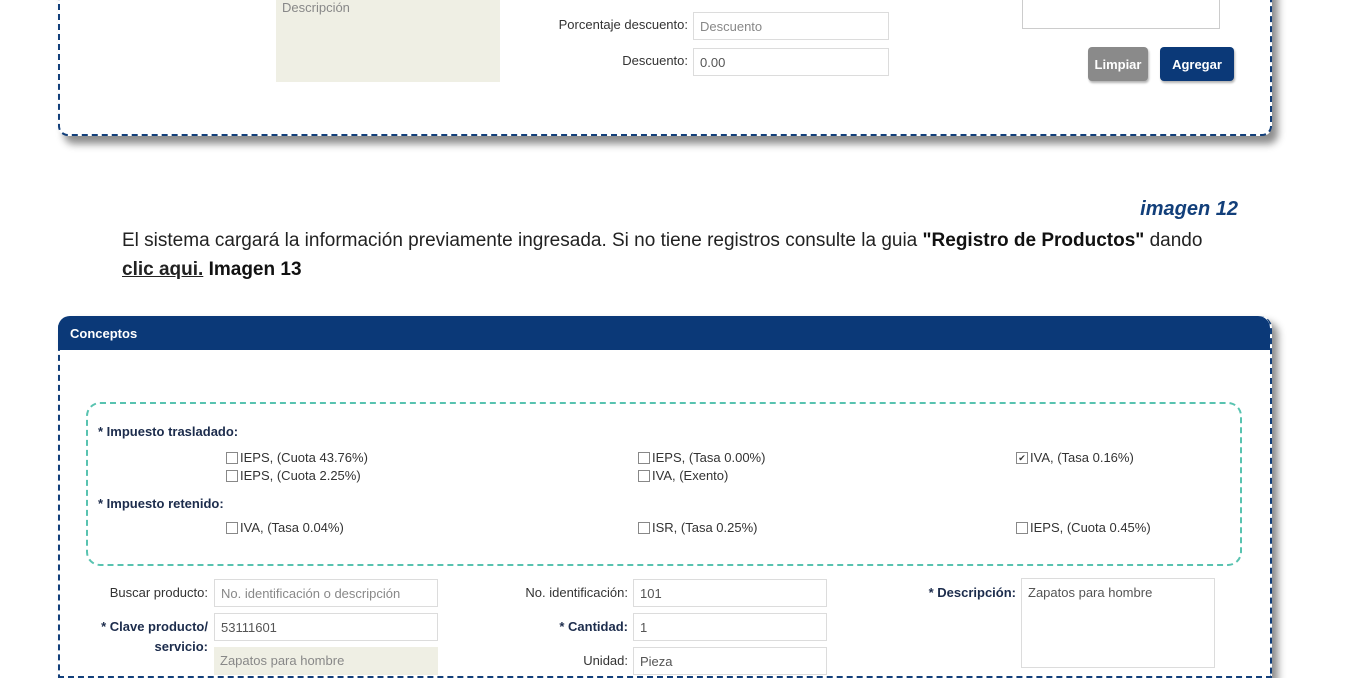 This screenshot has height=678, width=1346. What do you see at coordinates (655, 60) in the screenshot?
I see `descuento-label: Descuento:` at bounding box center [655, 60].